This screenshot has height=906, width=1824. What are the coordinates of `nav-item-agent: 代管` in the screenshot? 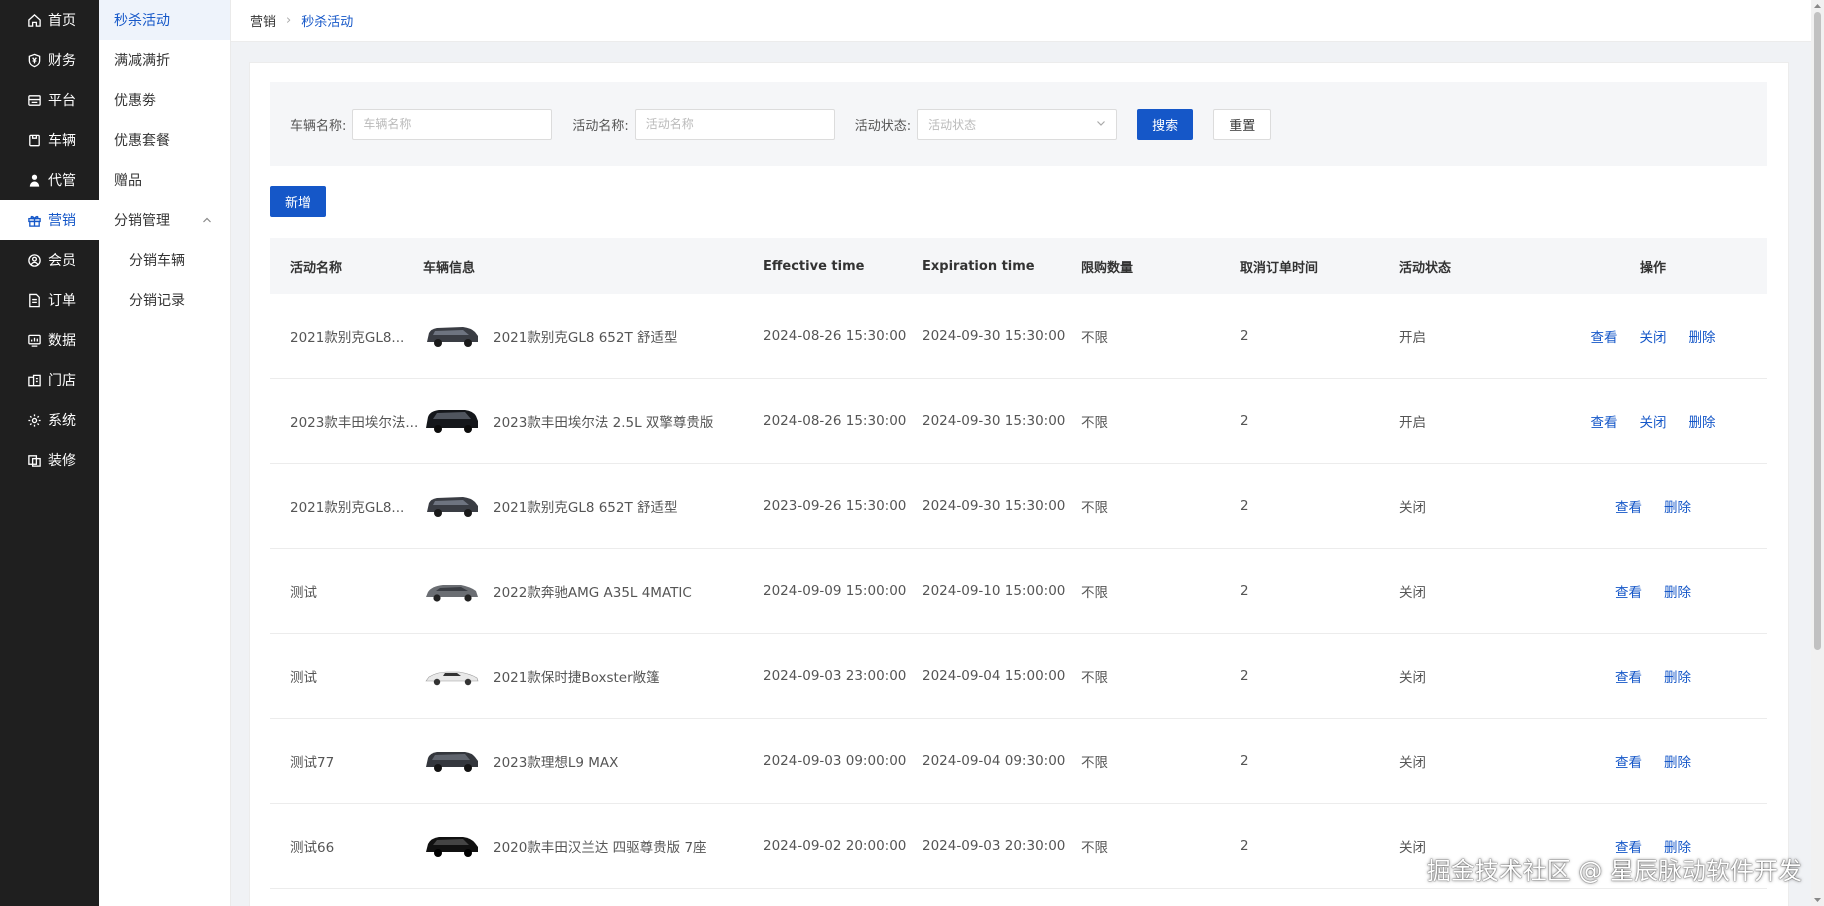 It's located at (49, 180).